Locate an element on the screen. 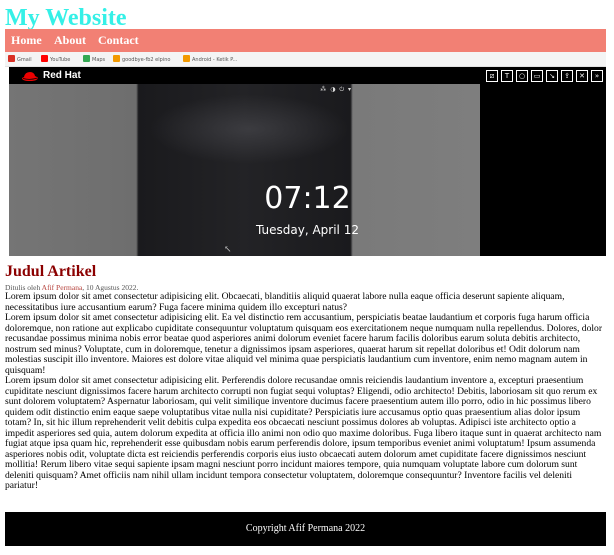 The image size is (614, 555). bookmark-maps: Maps is located at coordinates (94, 59).